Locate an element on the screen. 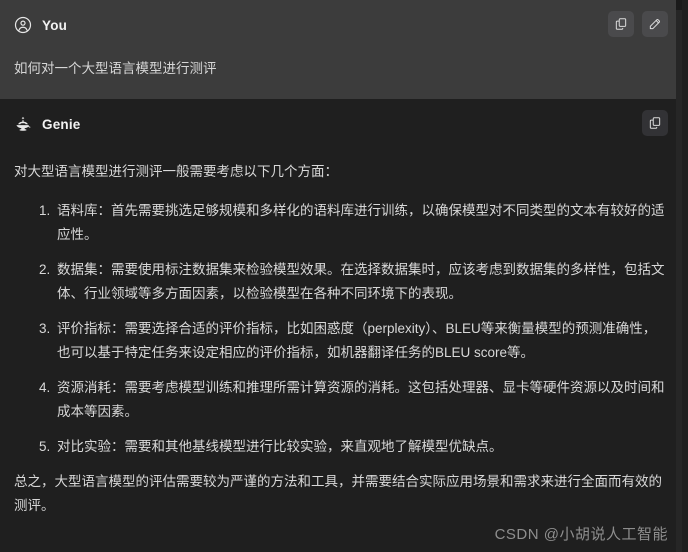  assistant-turn-header: Genie is located at coordinates (341, 123).